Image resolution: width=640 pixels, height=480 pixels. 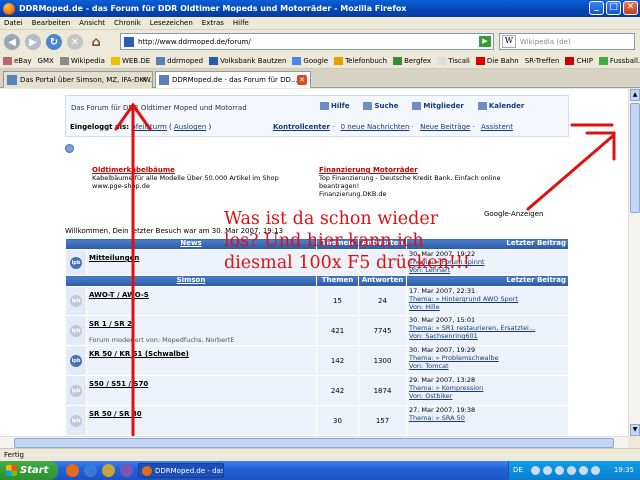 I want to click on system-tray: DE 19:35, so click(x=574, y=470).